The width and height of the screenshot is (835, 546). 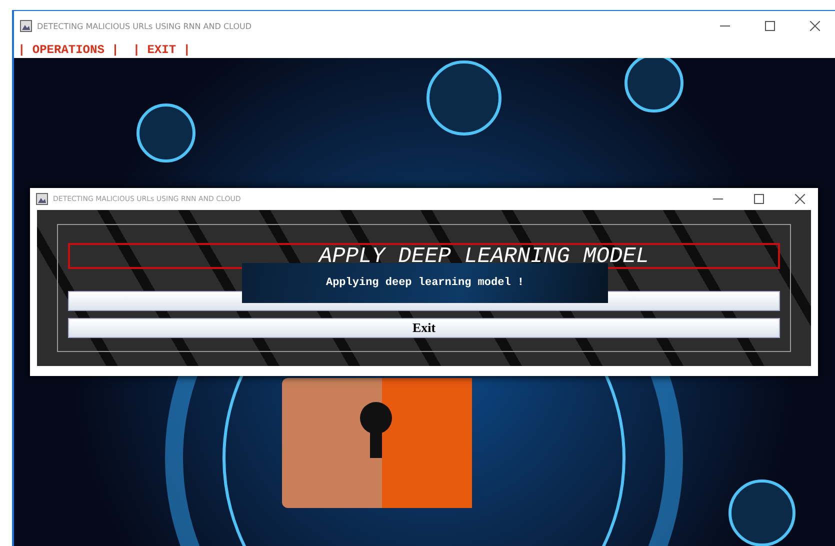 What do you see at coordinates (68, 49) in the screenshot?
I see `menu-item: | OPERATIONS |` at bounding box center [68, 49].